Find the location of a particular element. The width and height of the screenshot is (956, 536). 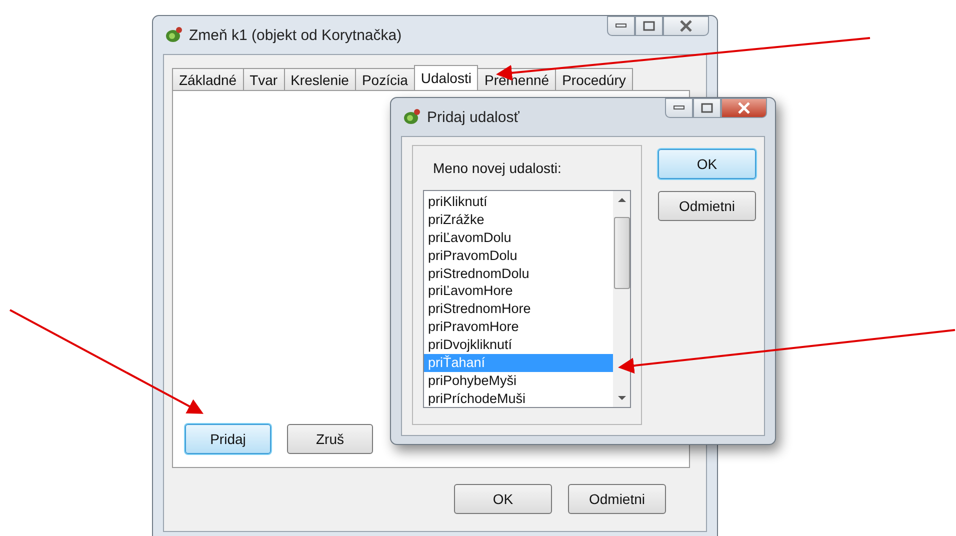

list-item: priĽavomHore is located at coordinates (518, 291).